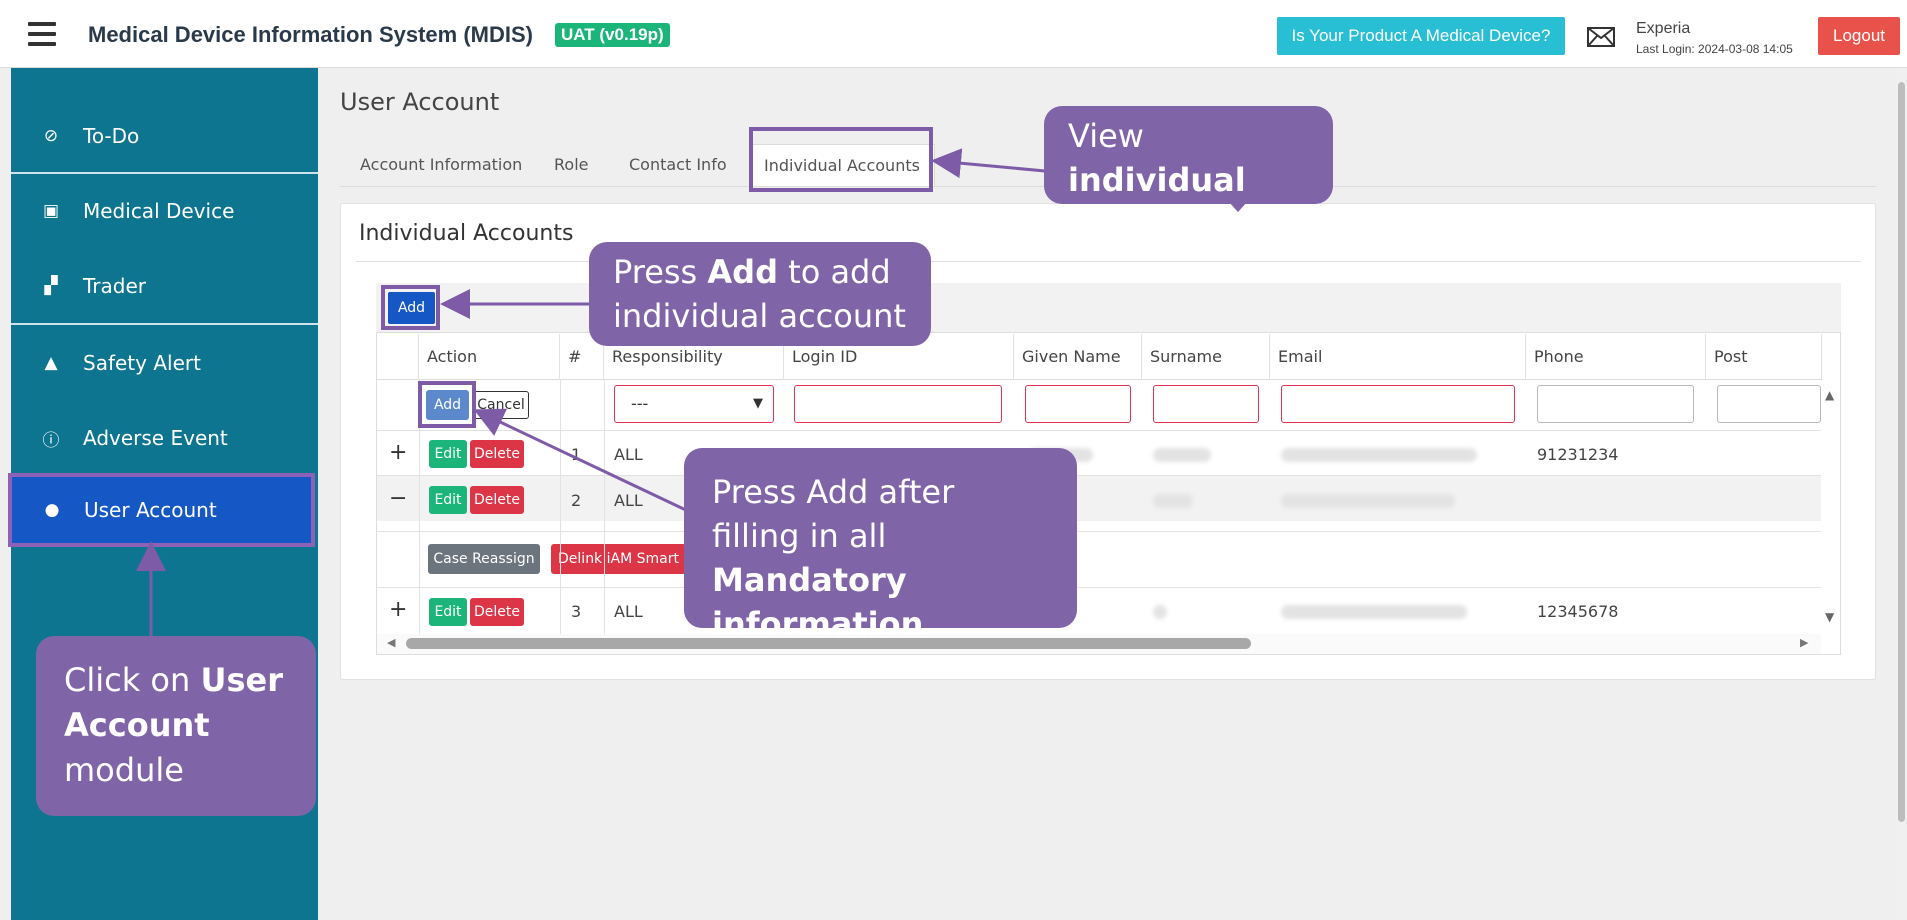  What do you see at coordinates (1157, 202) in the screenshot?
I see `callout-bold-text: individual accounts` at bounding box center [1157, 202].